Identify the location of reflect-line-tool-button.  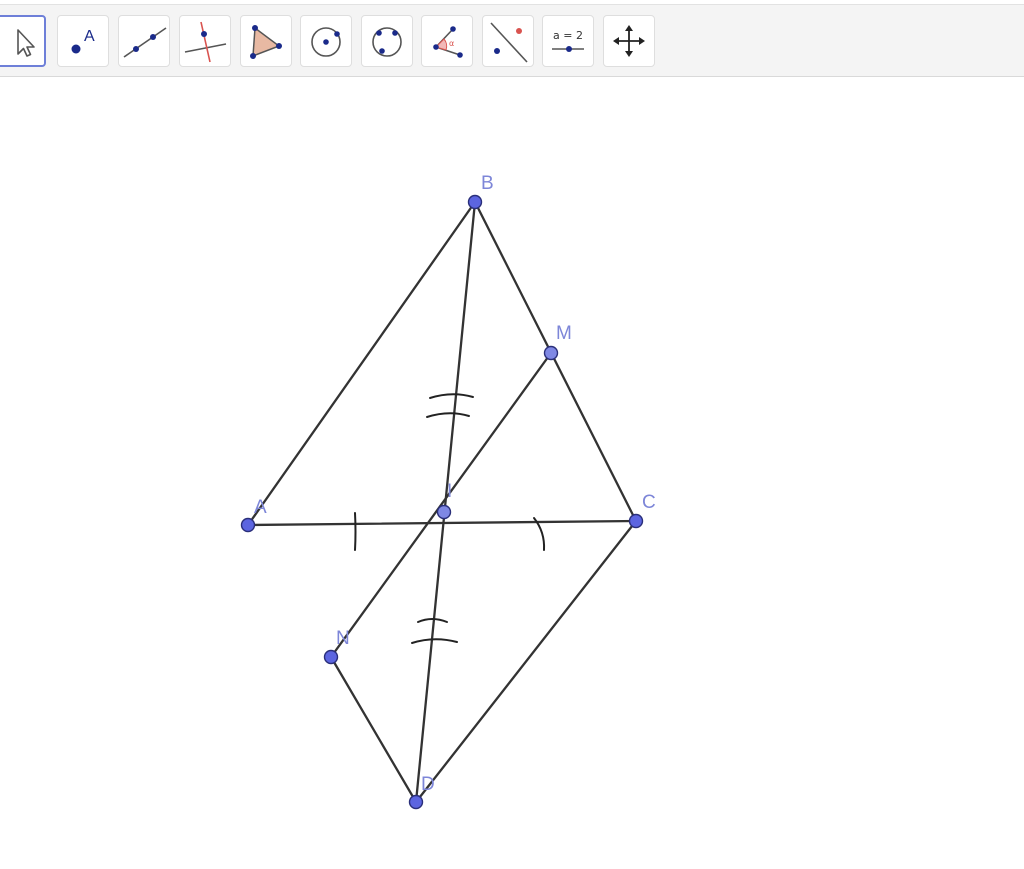
(508, 41).